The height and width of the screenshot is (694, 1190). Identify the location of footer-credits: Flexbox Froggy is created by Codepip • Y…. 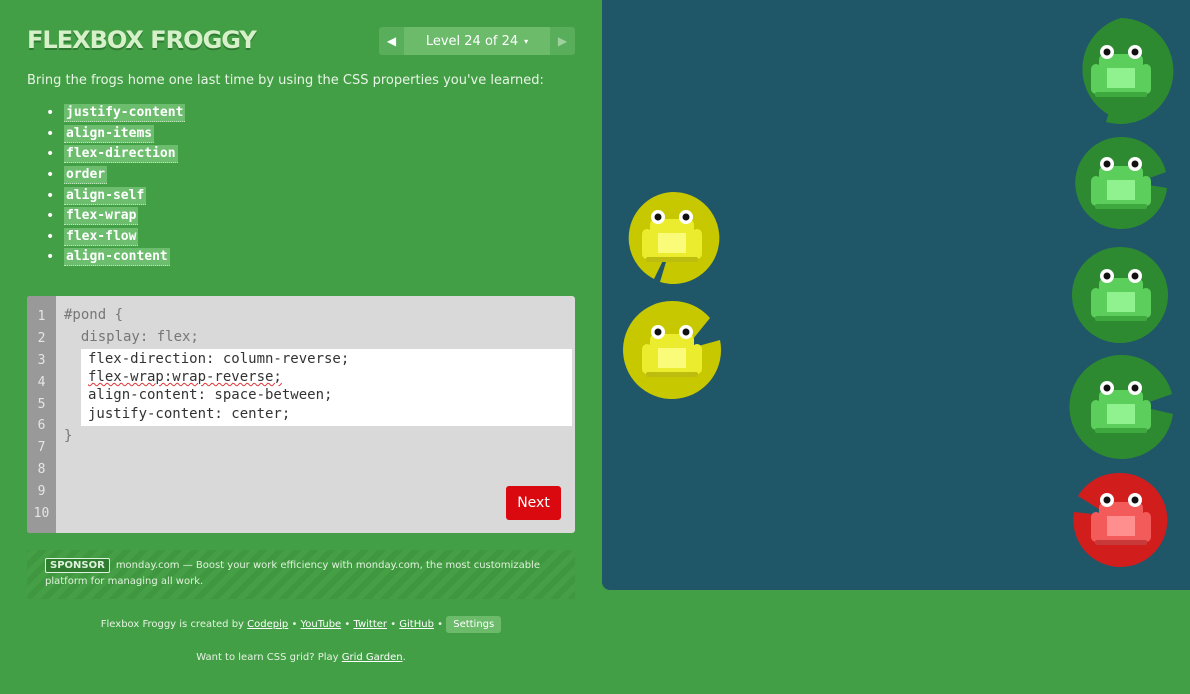
(301, 624).